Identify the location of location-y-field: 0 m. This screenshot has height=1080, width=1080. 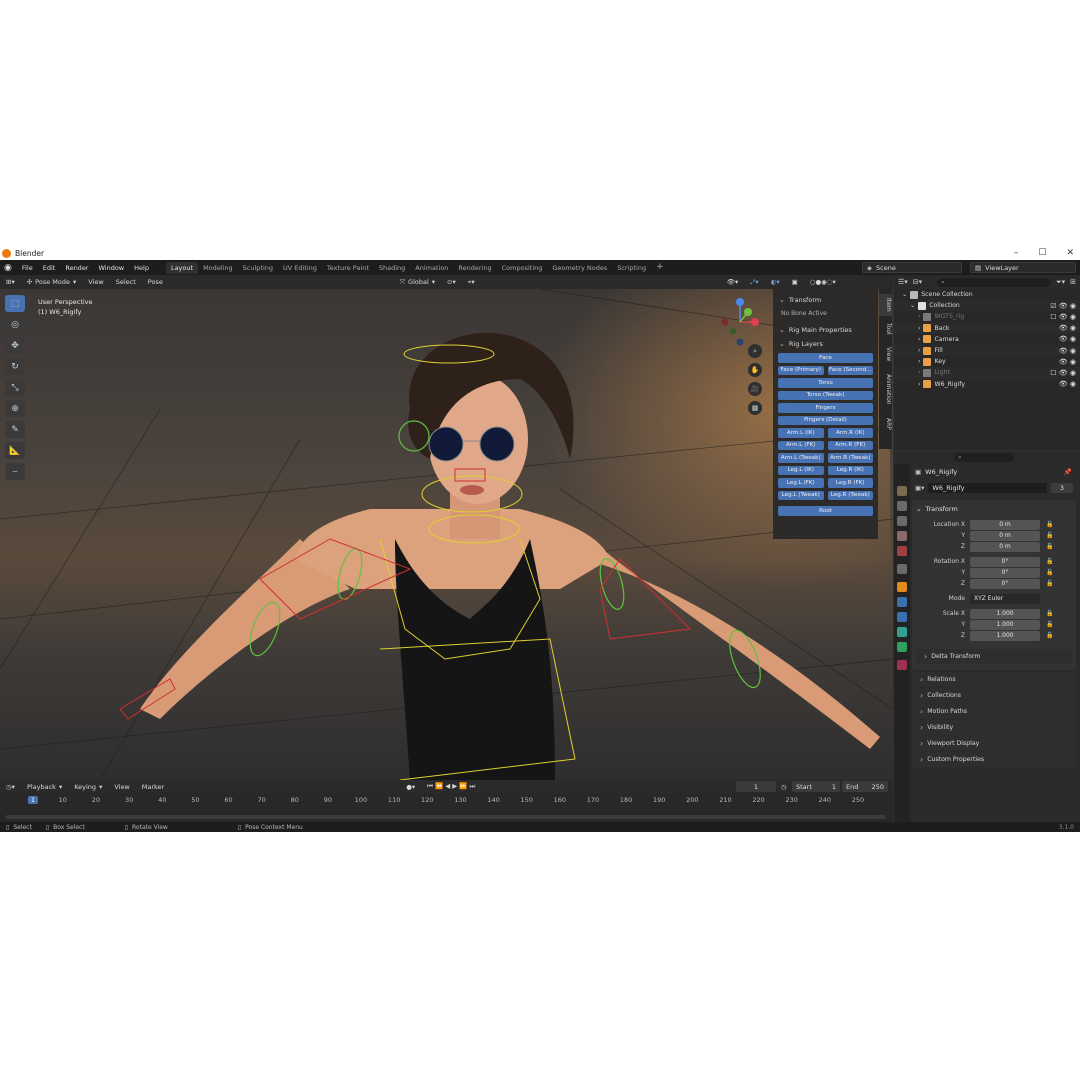
(1005, 535).